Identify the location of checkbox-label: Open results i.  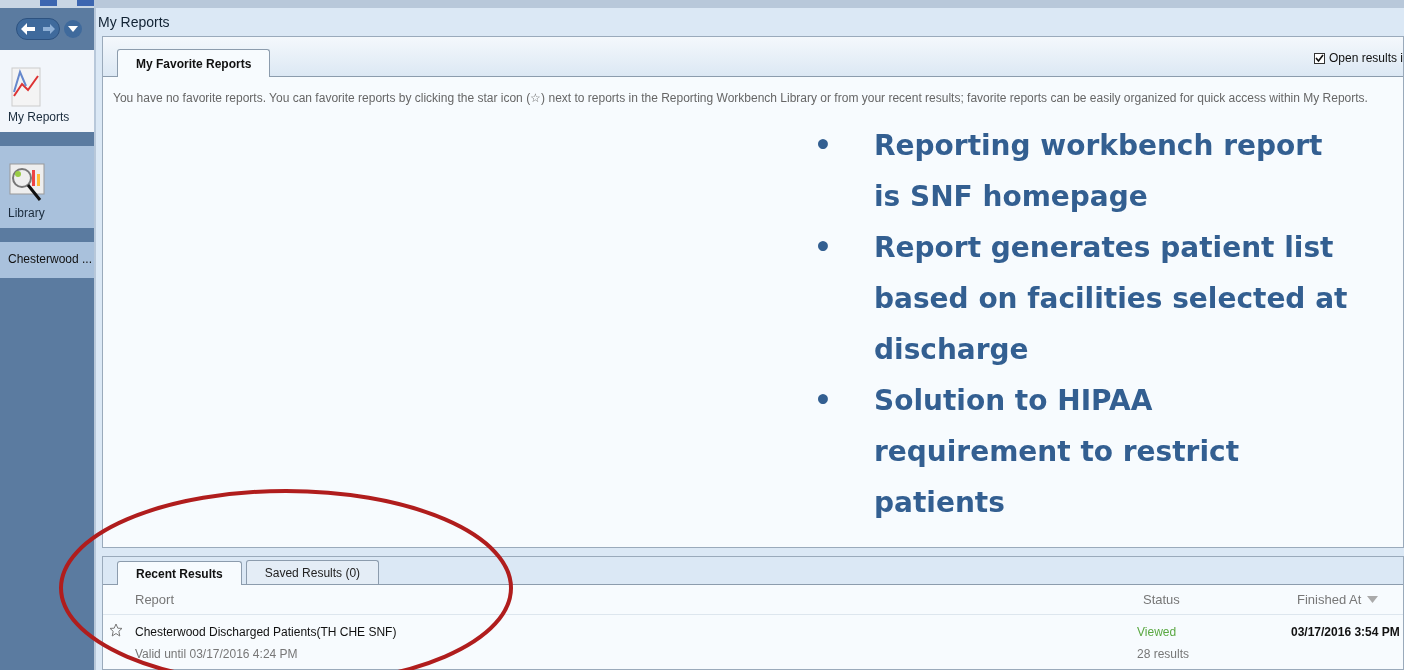
(1365, 58).